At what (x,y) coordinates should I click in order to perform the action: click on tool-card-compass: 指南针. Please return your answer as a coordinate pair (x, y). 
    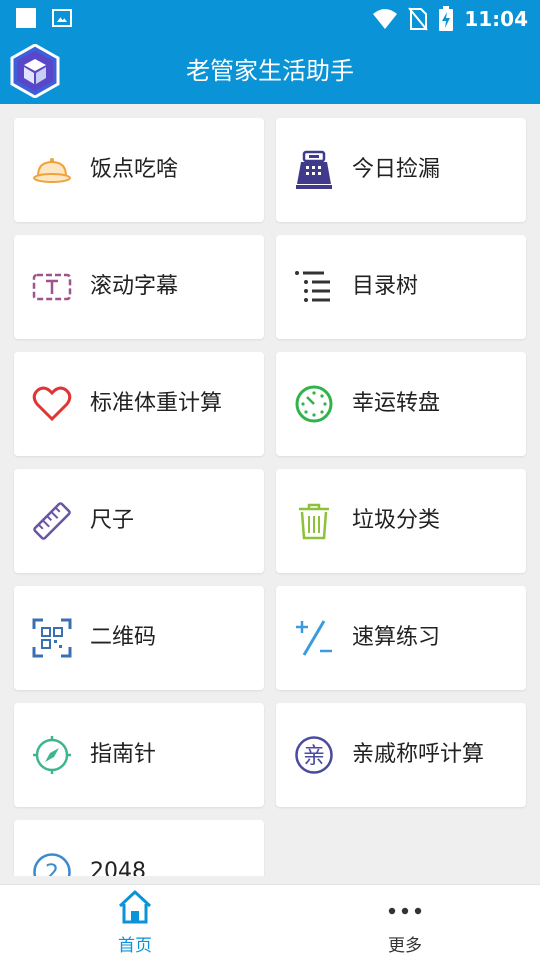
    Looking at the image, I should click on (139, 755).